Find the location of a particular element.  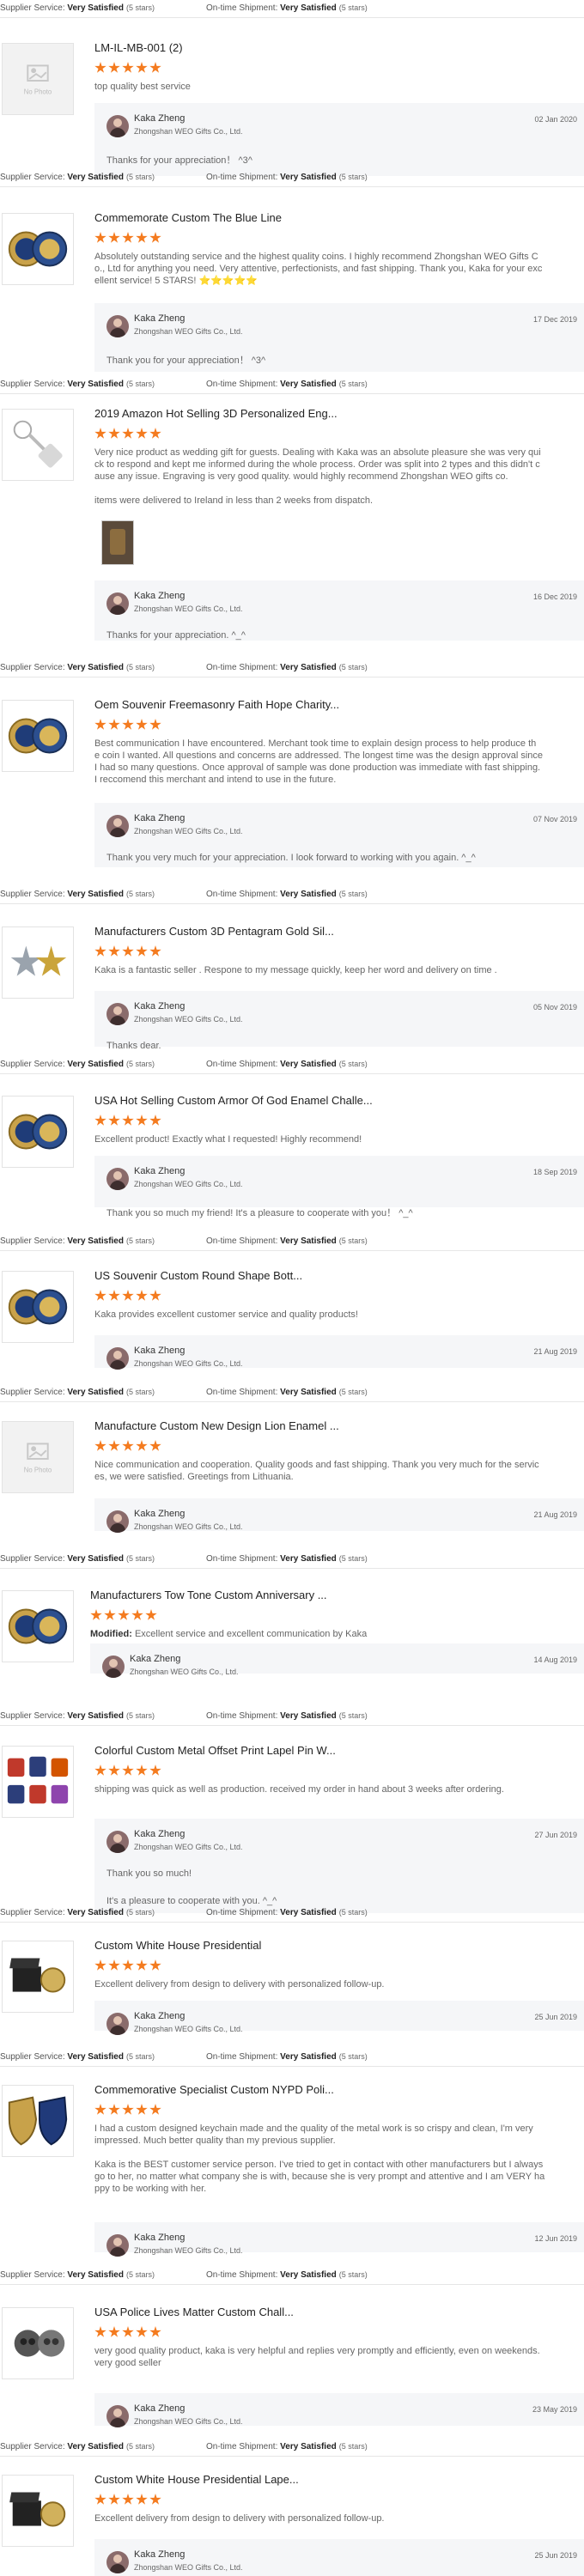

supplier-service-label: Supplier Service: is located at coordinates (34, 1064).